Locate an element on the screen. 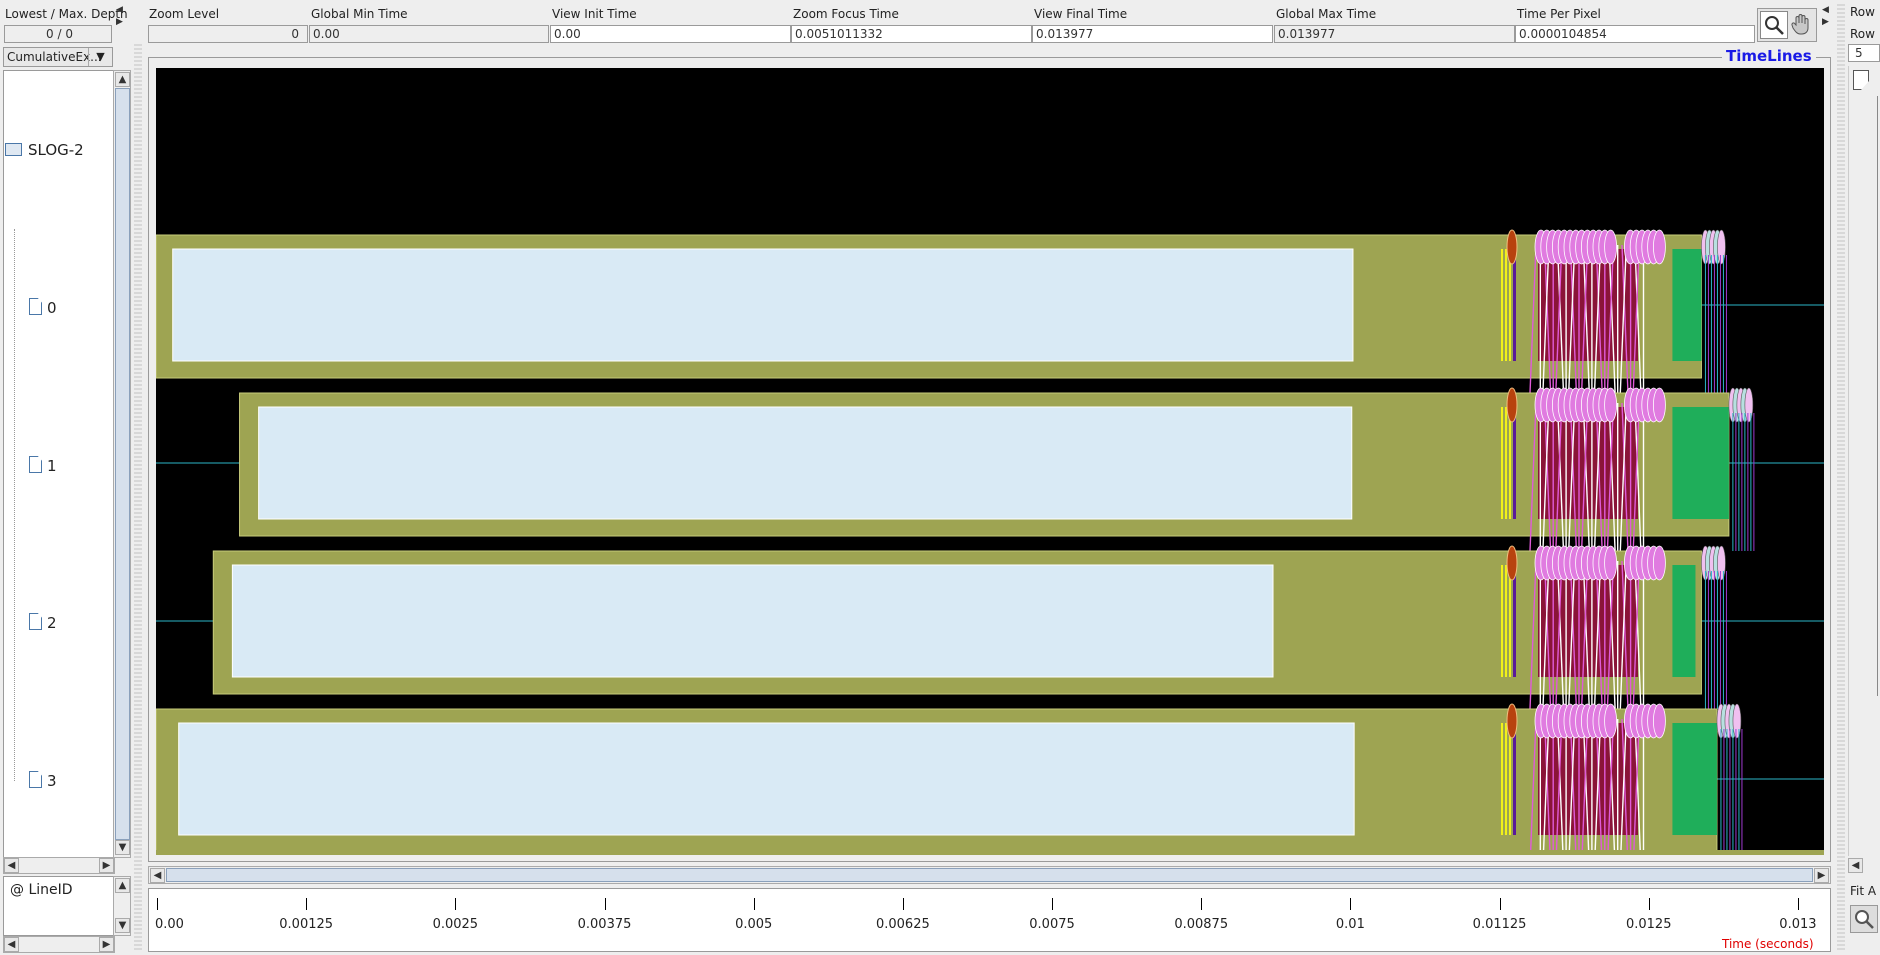 This screenshot has width=1880, height=955. row-slider is located at coordinates (1864, 461).